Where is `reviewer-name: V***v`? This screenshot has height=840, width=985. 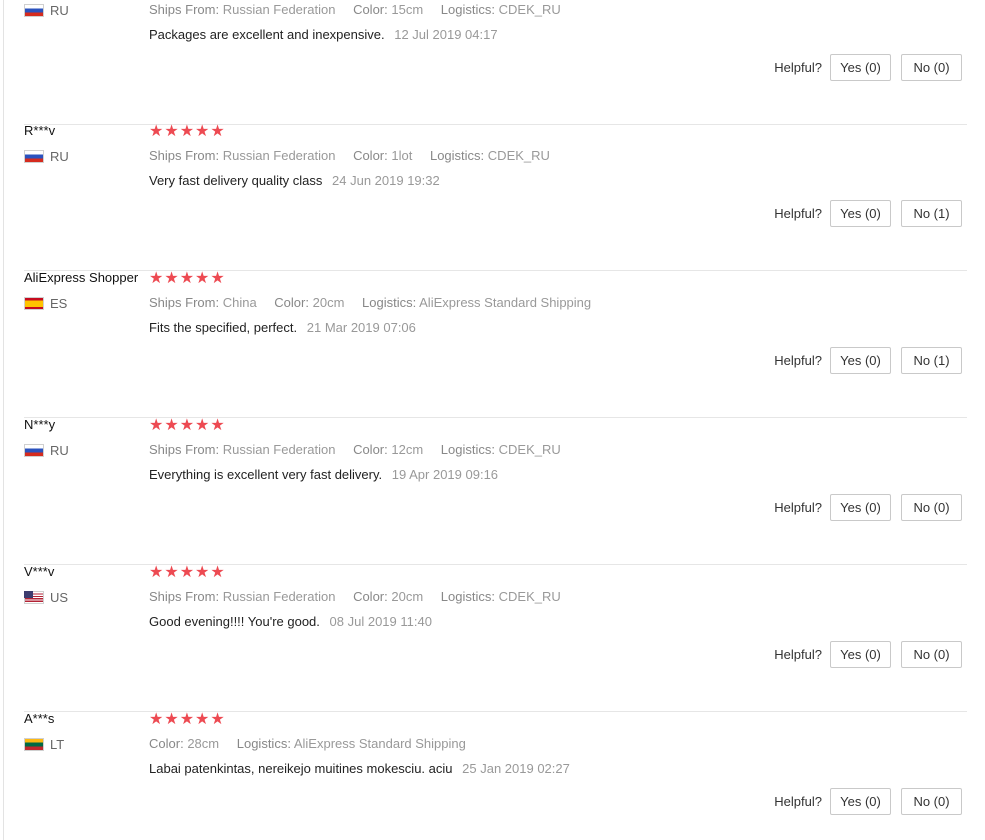
reviewer-name: V***v is located at coordinates (39, 571).